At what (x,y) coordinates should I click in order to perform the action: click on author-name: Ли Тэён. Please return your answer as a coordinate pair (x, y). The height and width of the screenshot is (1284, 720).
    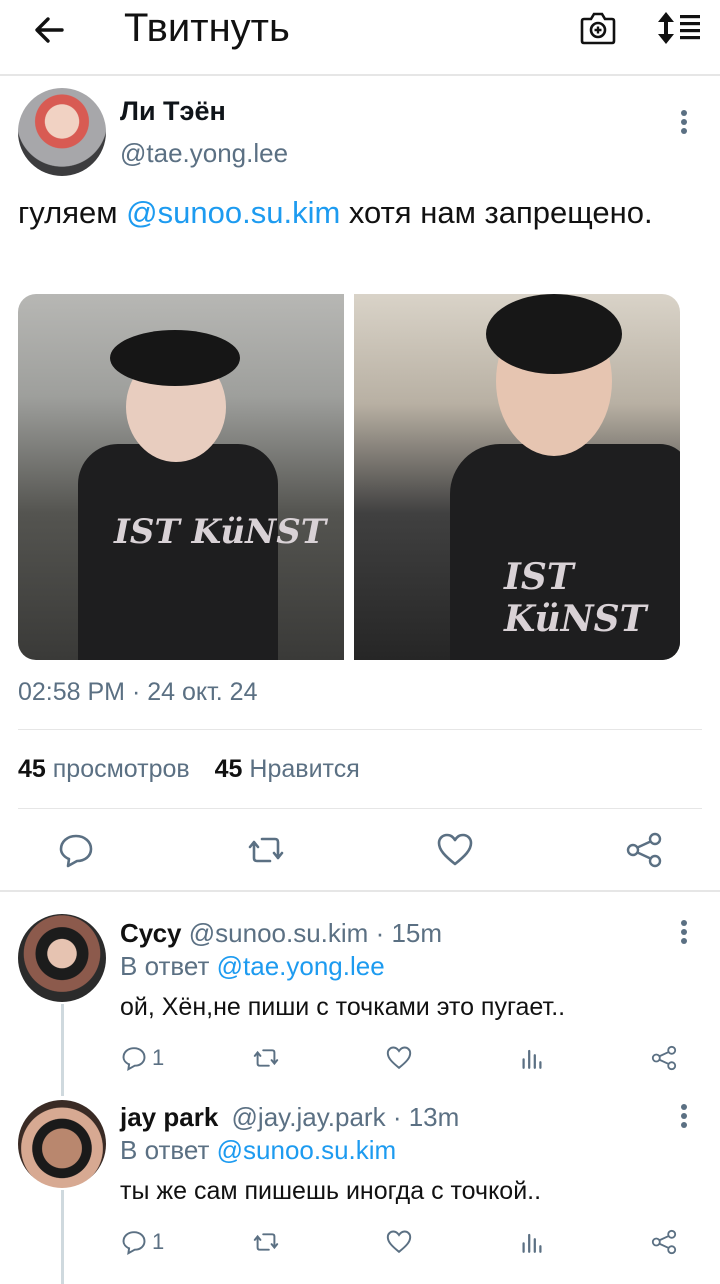
    Looking at the image, I should click on (173, 111).